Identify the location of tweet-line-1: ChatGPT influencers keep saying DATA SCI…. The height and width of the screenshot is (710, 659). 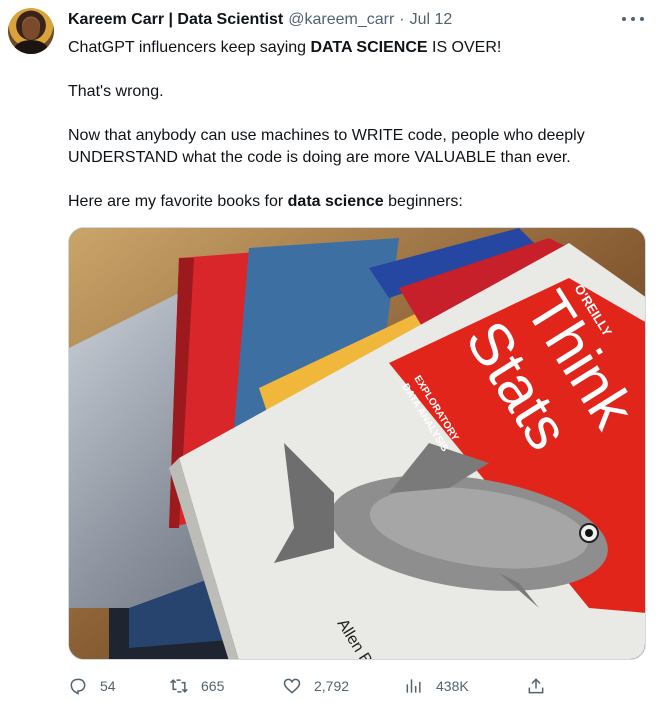
(285, 47).